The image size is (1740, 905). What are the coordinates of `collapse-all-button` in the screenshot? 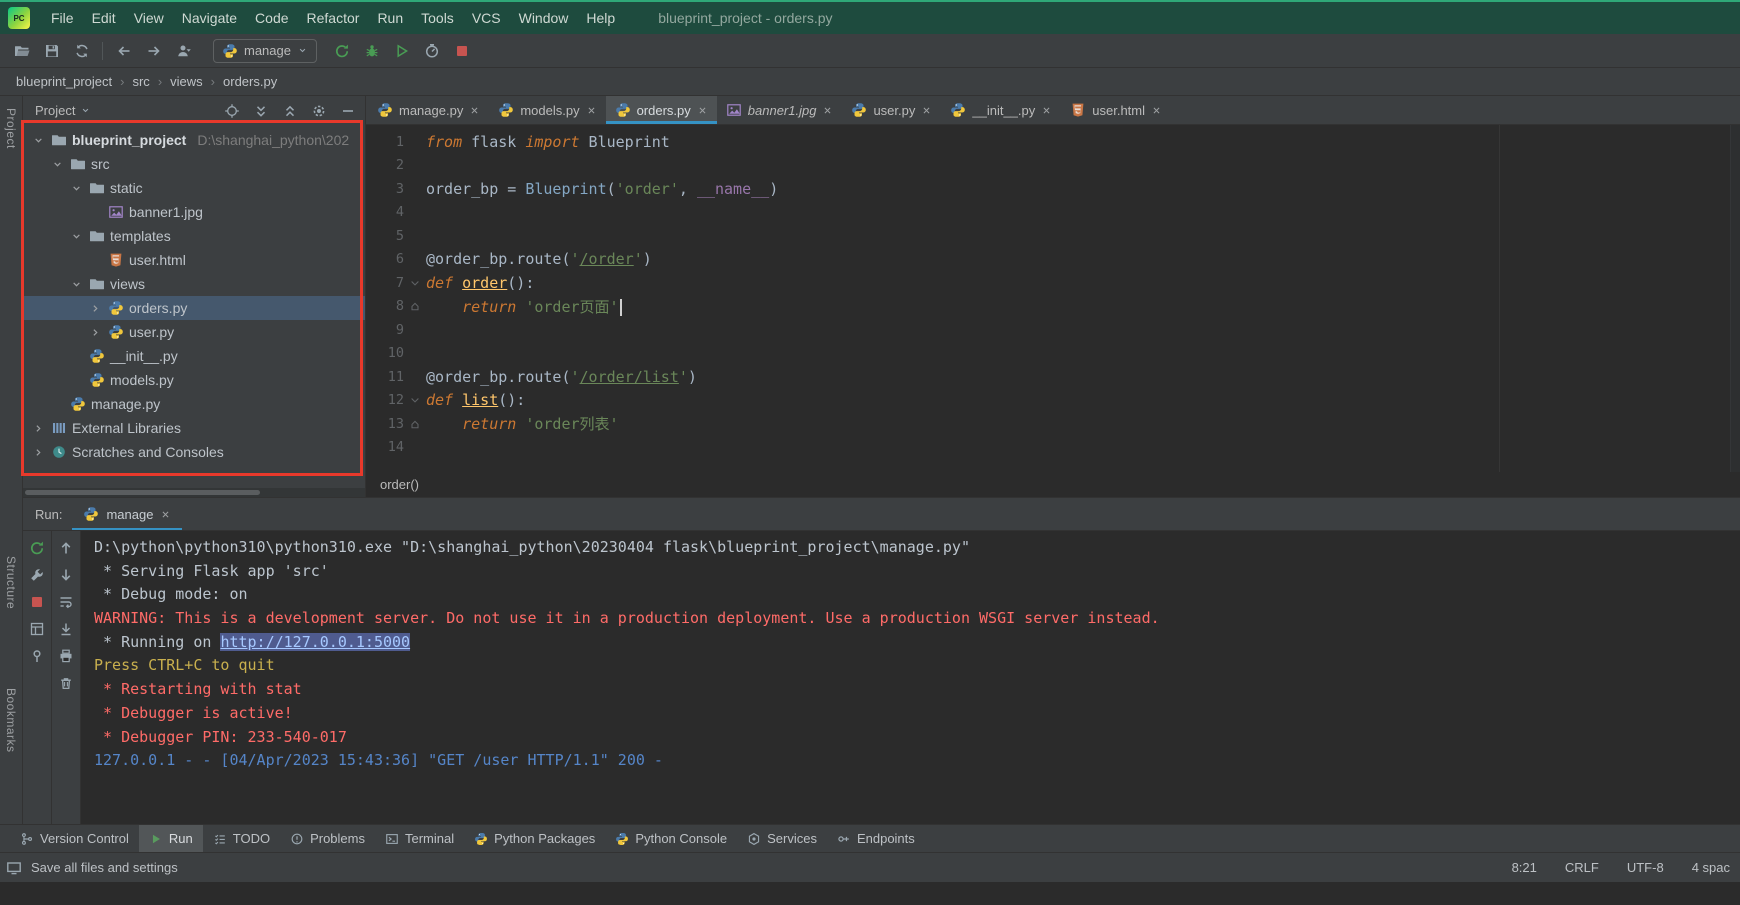 It's located at (290, 111).